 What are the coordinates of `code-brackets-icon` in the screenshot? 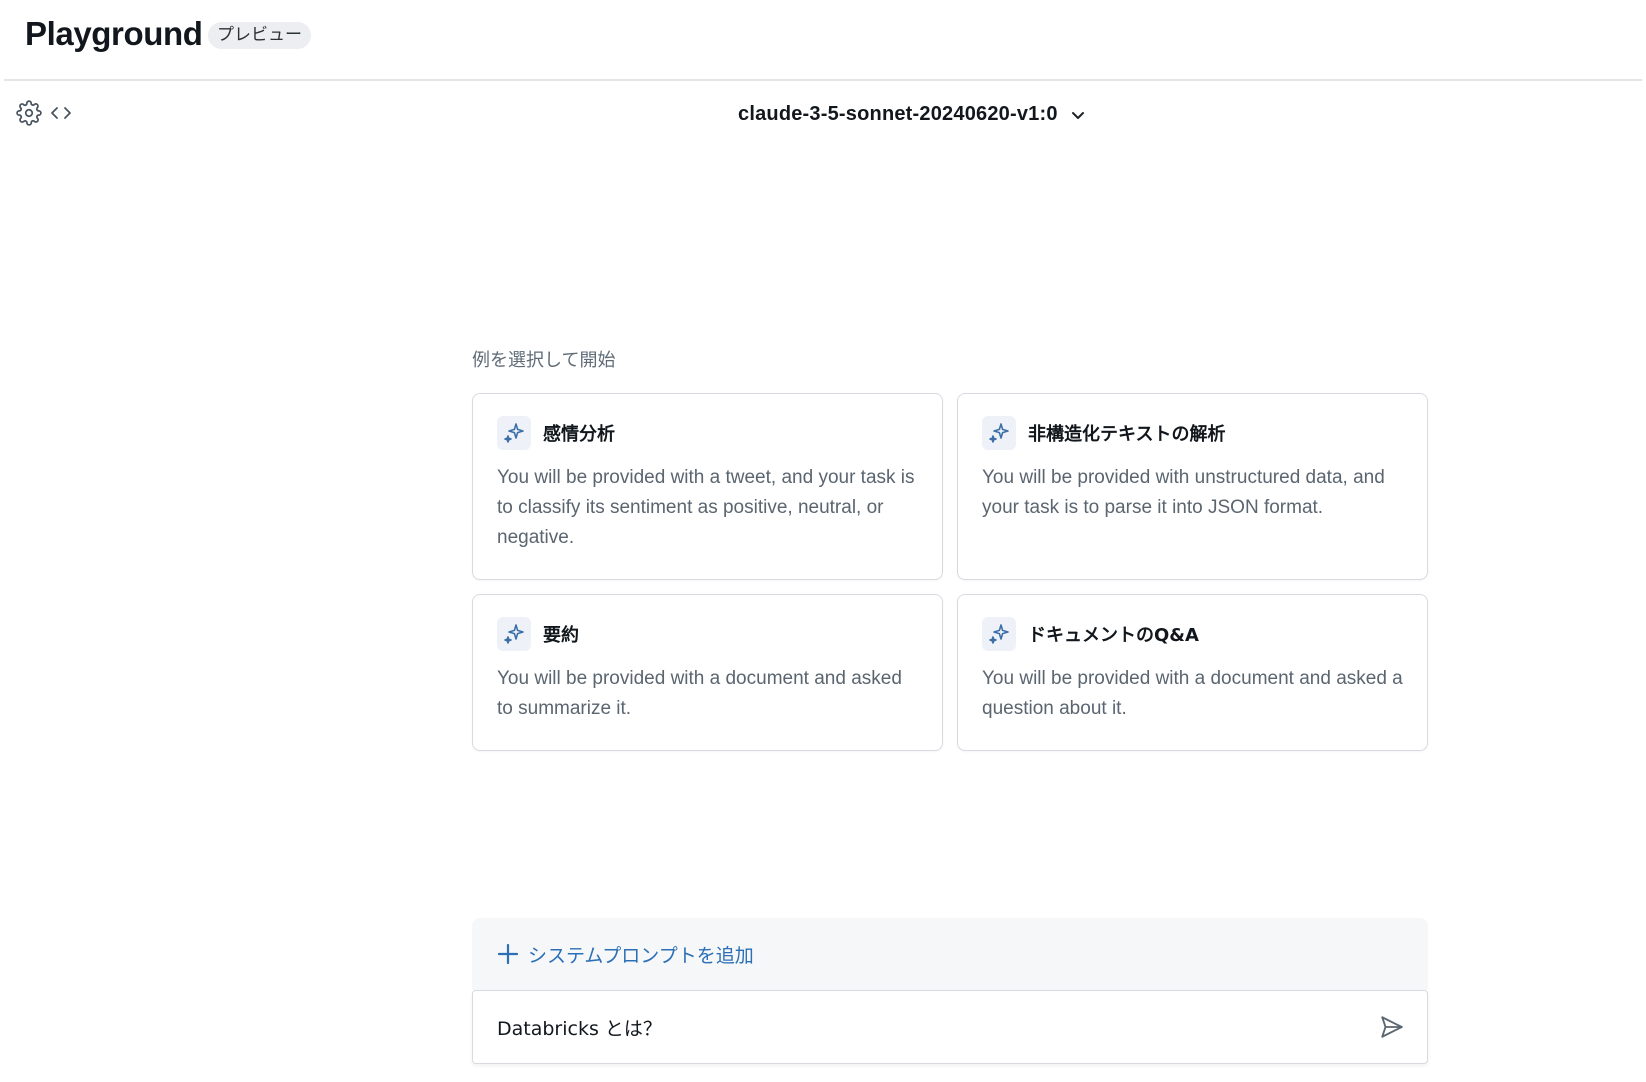 It's located at (61, 113).